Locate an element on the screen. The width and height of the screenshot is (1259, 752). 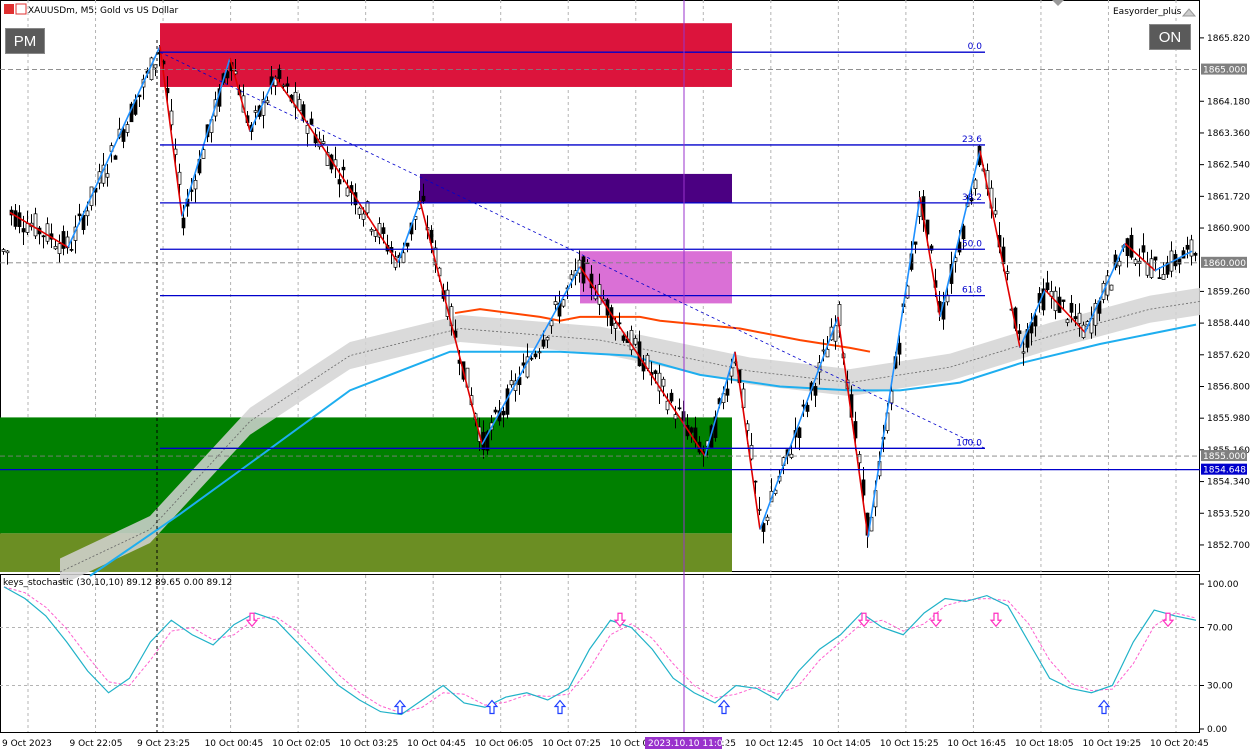
fib-level-label: 61.8 is located at coordinates (972, 291).